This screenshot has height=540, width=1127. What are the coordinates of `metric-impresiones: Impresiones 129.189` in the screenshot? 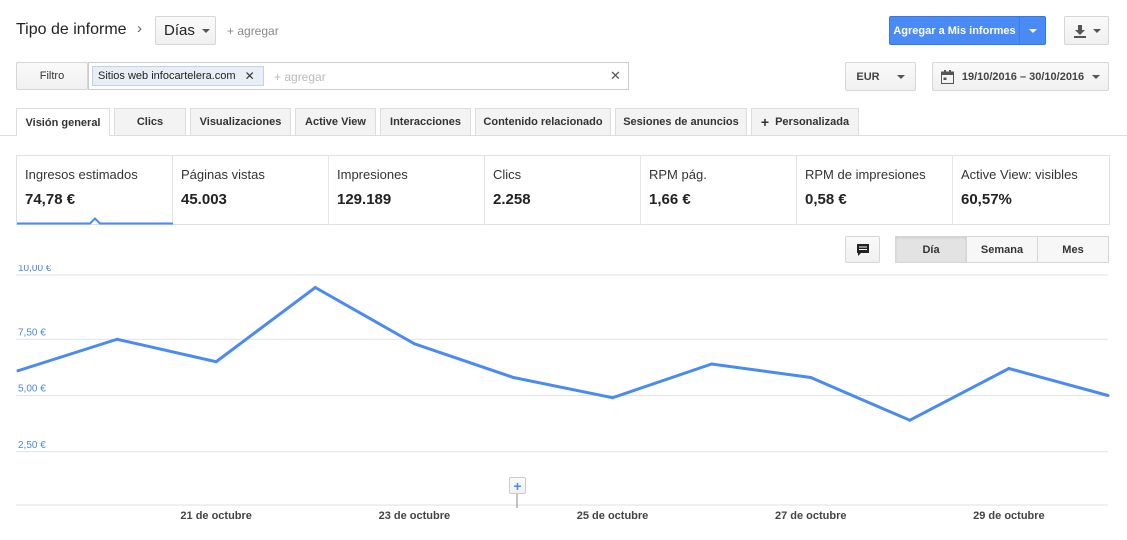 It's located at (407, 190).